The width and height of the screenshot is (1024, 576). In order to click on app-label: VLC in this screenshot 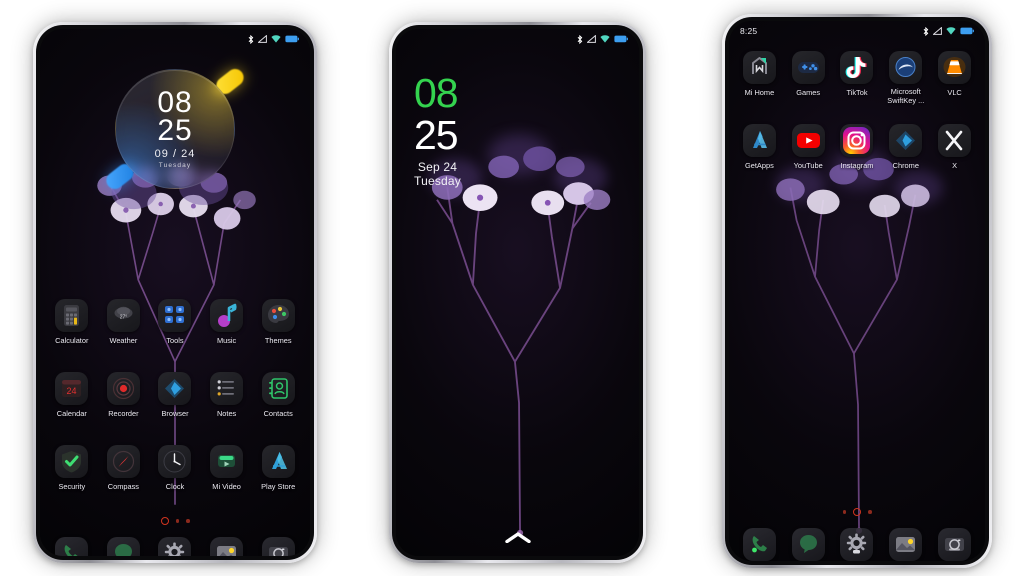, I will do `click(954, 92)`.